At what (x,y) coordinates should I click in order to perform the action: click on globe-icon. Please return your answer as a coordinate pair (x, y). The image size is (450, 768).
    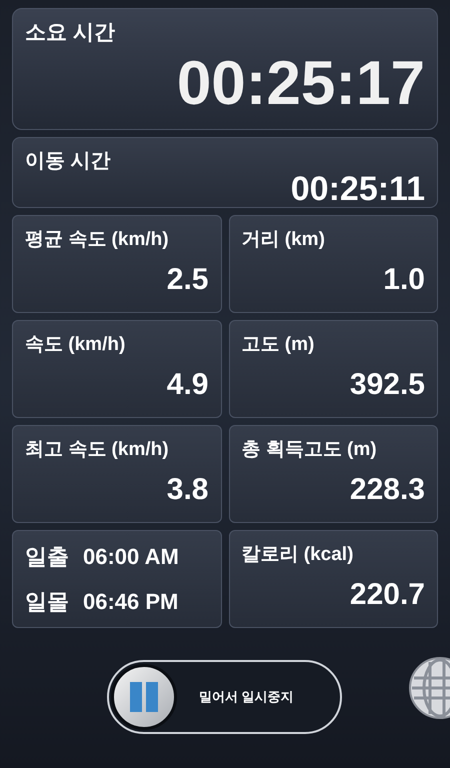
    Looking at the image, I should click on (429, 688).